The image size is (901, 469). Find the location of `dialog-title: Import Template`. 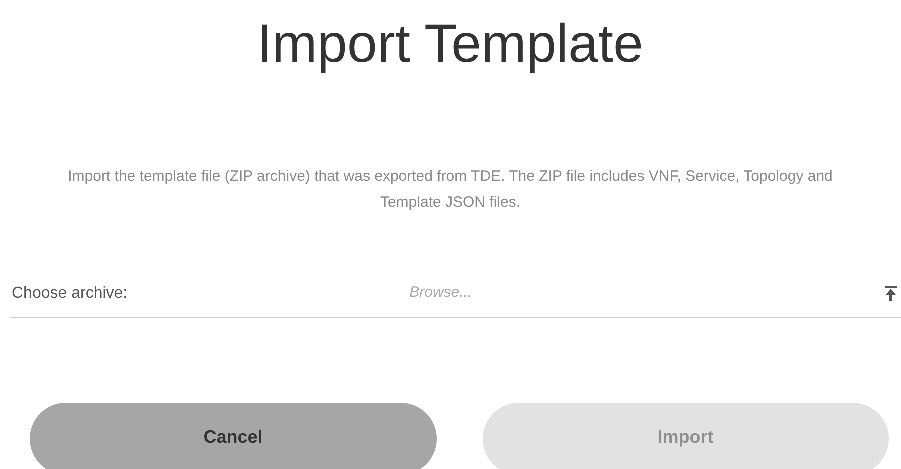

dialog-title: Import Template is located at coordinates (450, 44).